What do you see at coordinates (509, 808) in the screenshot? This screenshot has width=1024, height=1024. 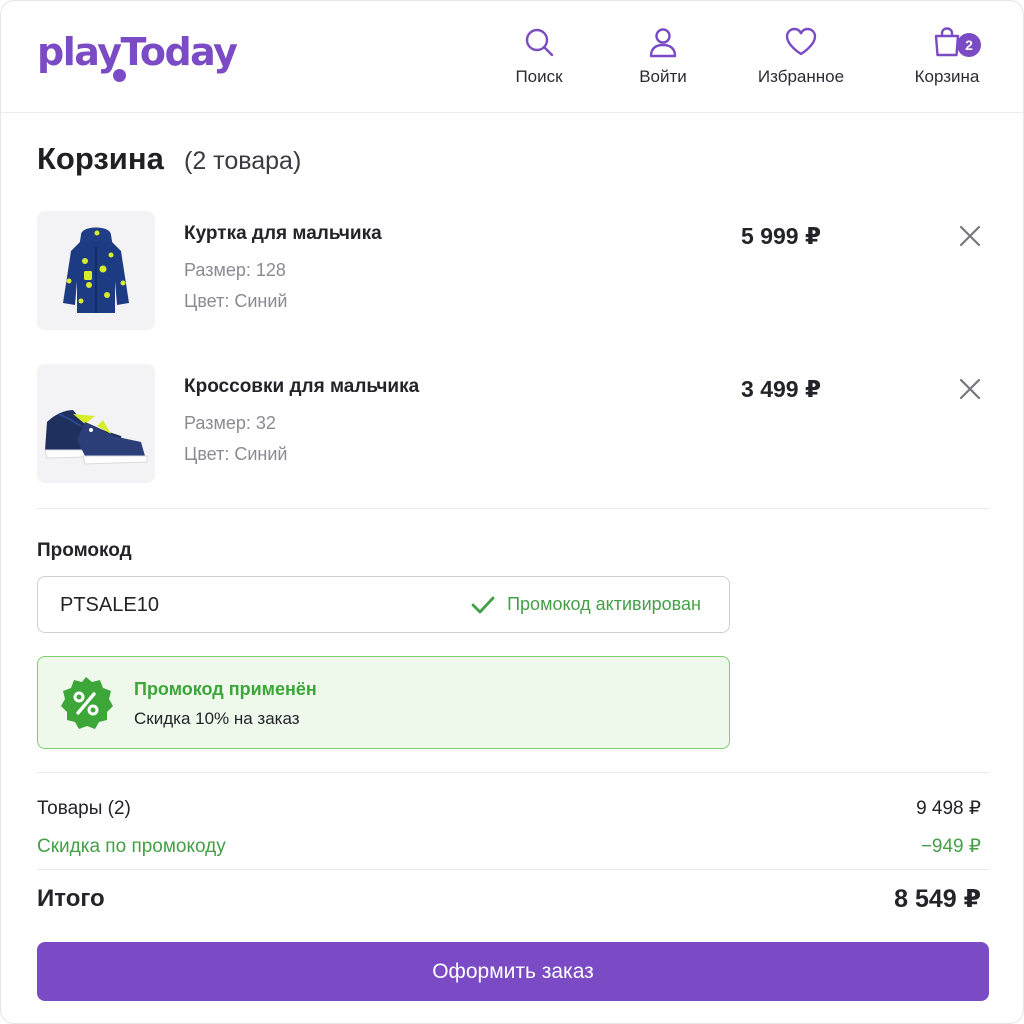 I see `summary-goods-row: Товары (2) 9 498 ₽` at bounding box center [509, 808].